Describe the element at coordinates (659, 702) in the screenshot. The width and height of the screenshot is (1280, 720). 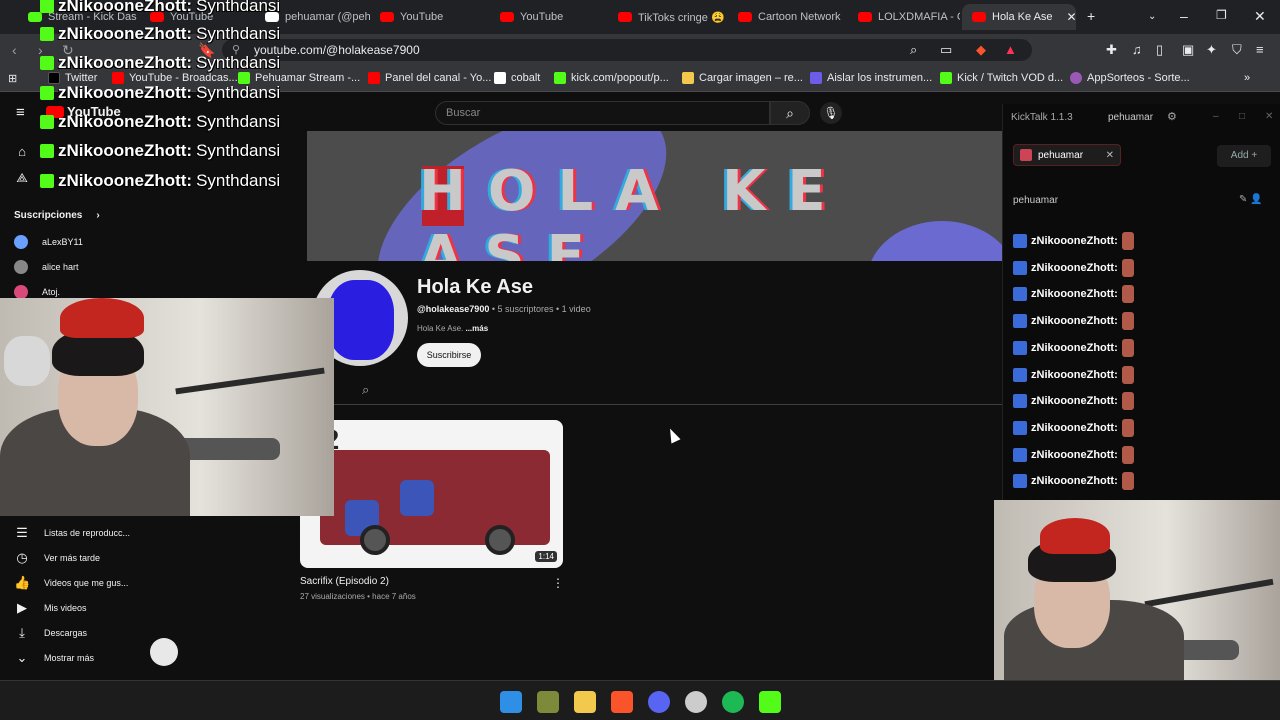
I see `discord-icon` at that location.